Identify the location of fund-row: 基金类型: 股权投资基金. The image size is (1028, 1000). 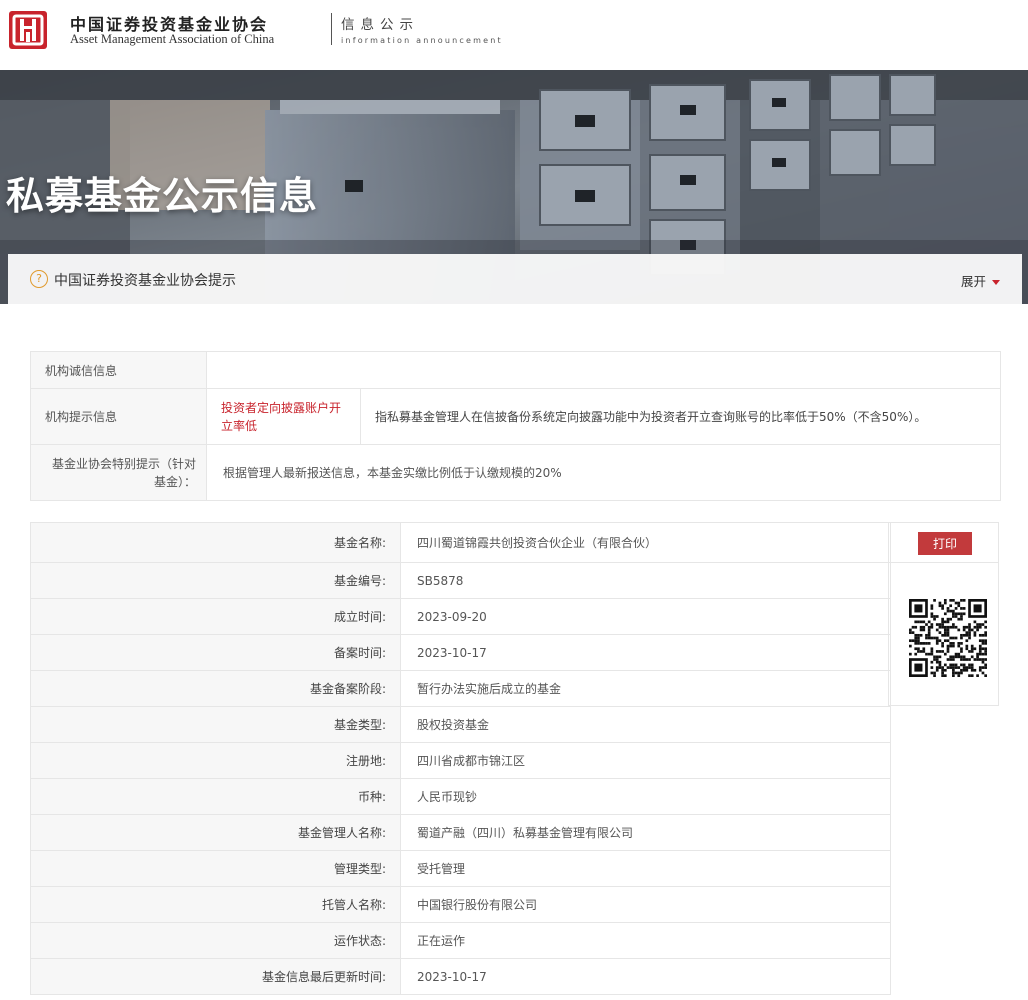
(460, 725).